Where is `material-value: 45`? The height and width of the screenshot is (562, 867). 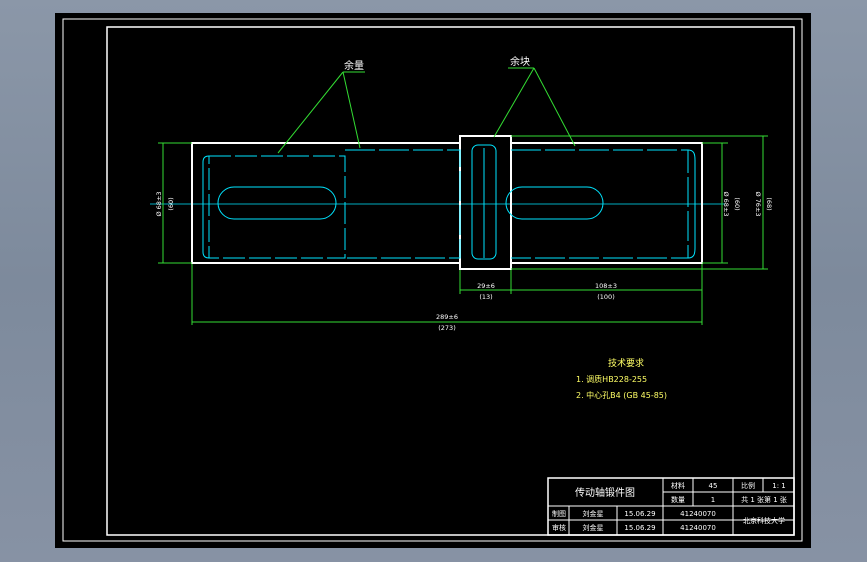 material-value: 45 is located at coordinates (713, 486).